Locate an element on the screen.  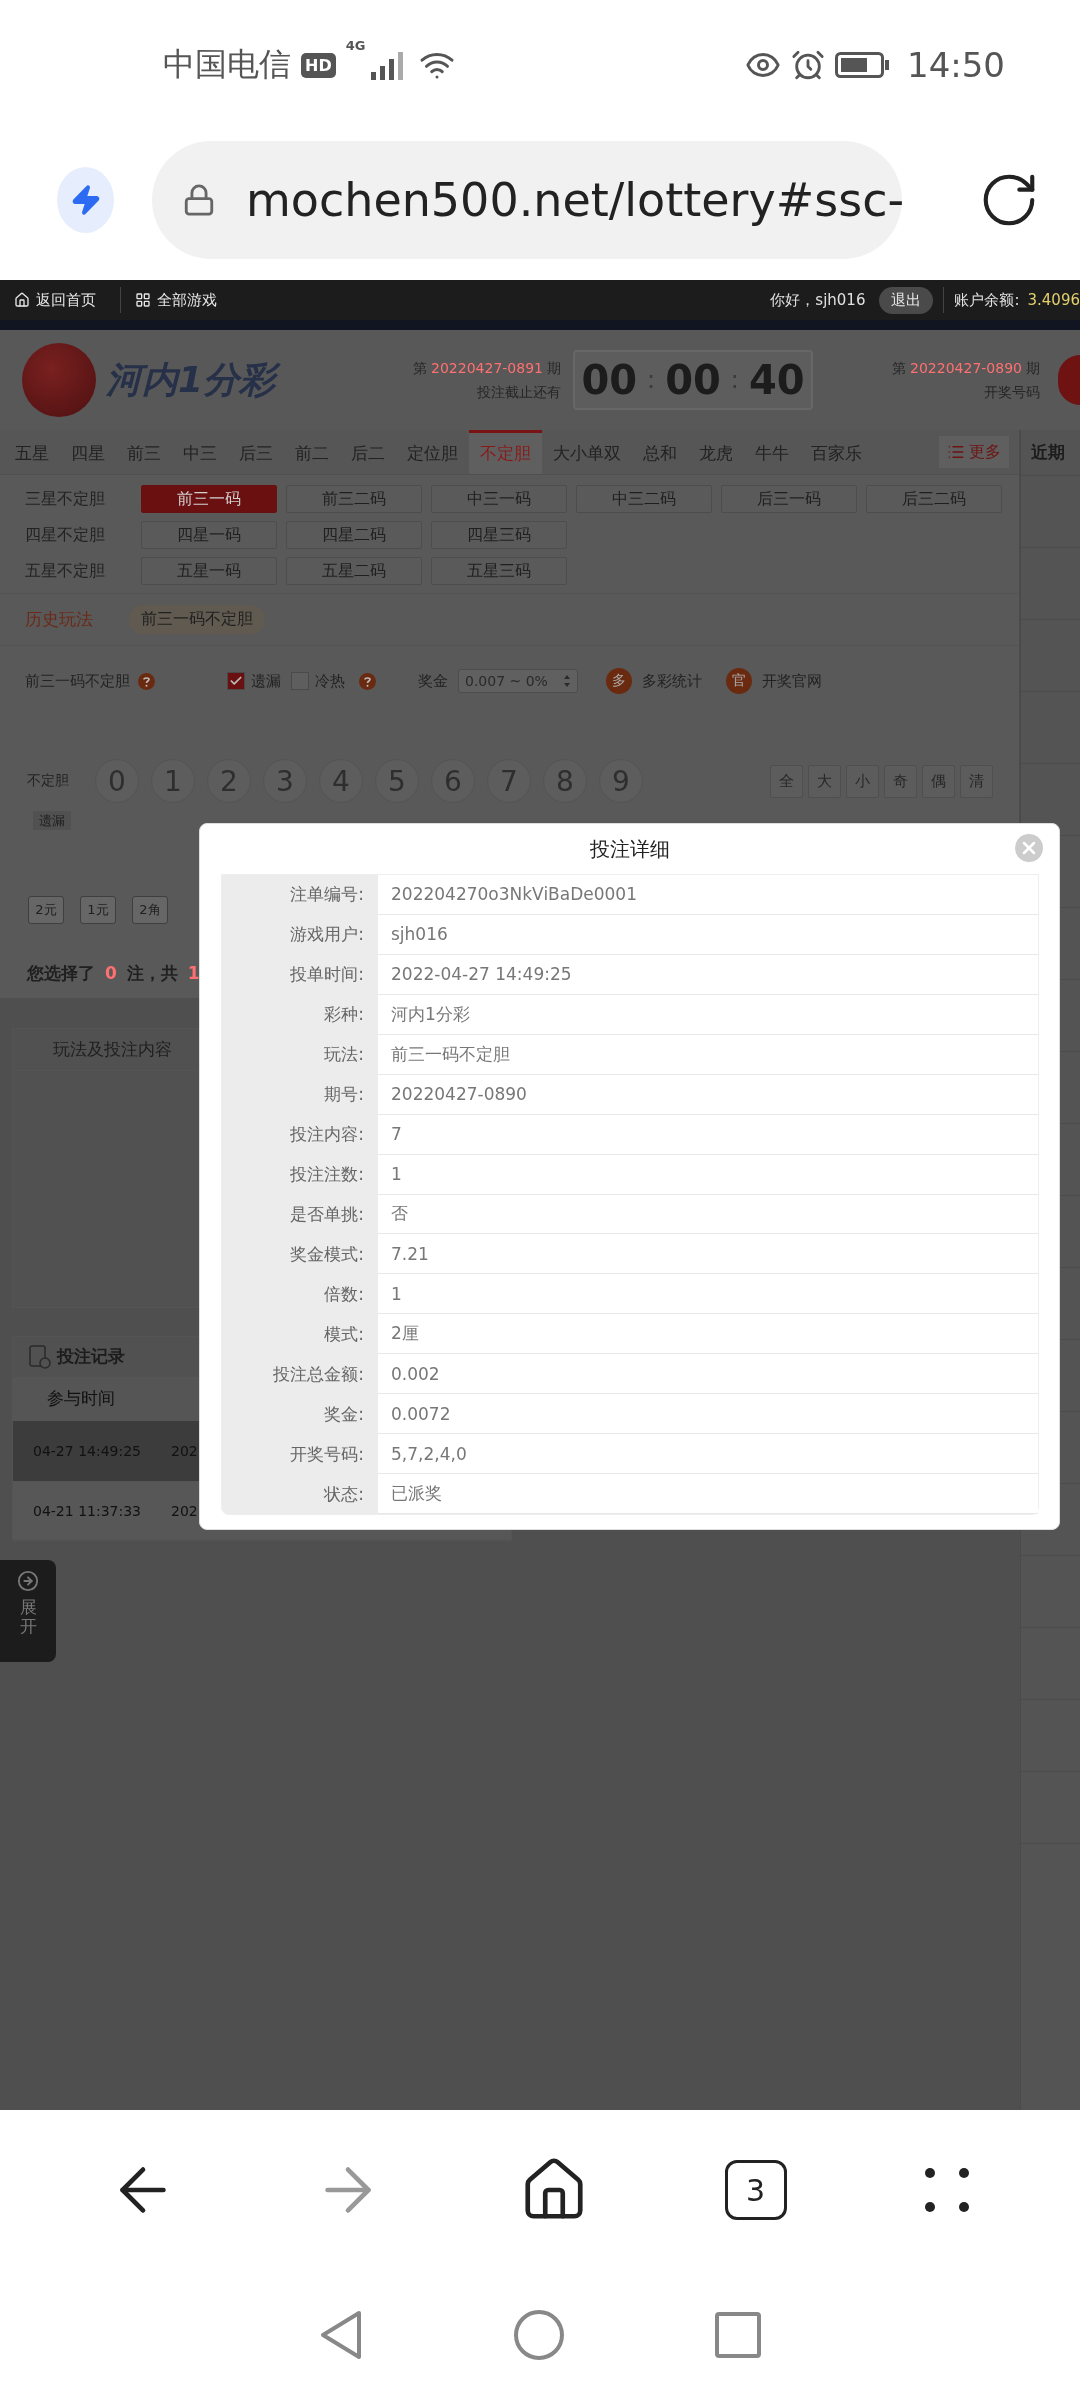
field-label: 期号: is located at coordinates (344, 1095).